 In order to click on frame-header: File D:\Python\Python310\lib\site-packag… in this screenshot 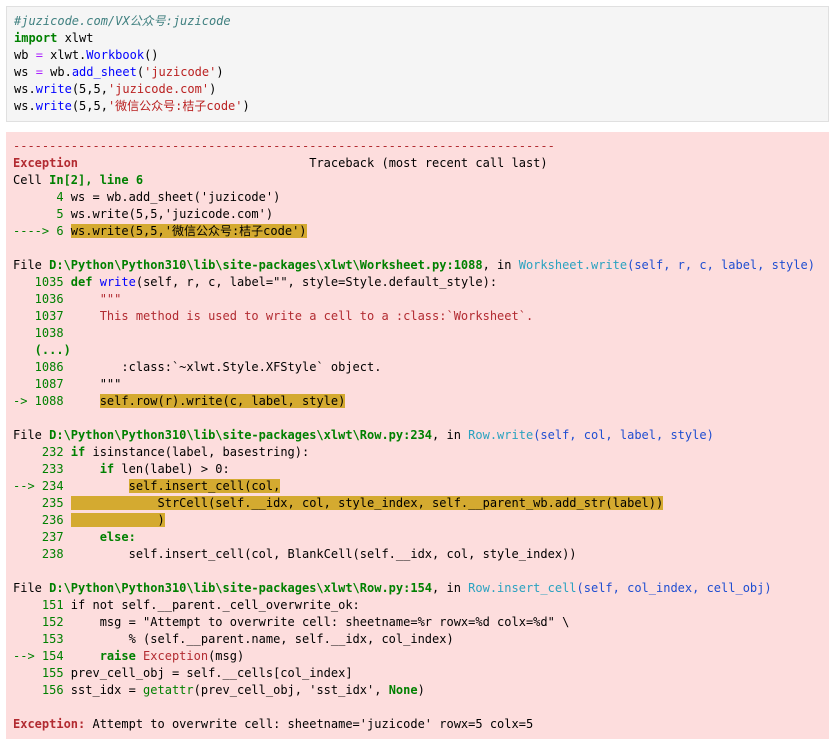, I will do `click(421, 435)`.